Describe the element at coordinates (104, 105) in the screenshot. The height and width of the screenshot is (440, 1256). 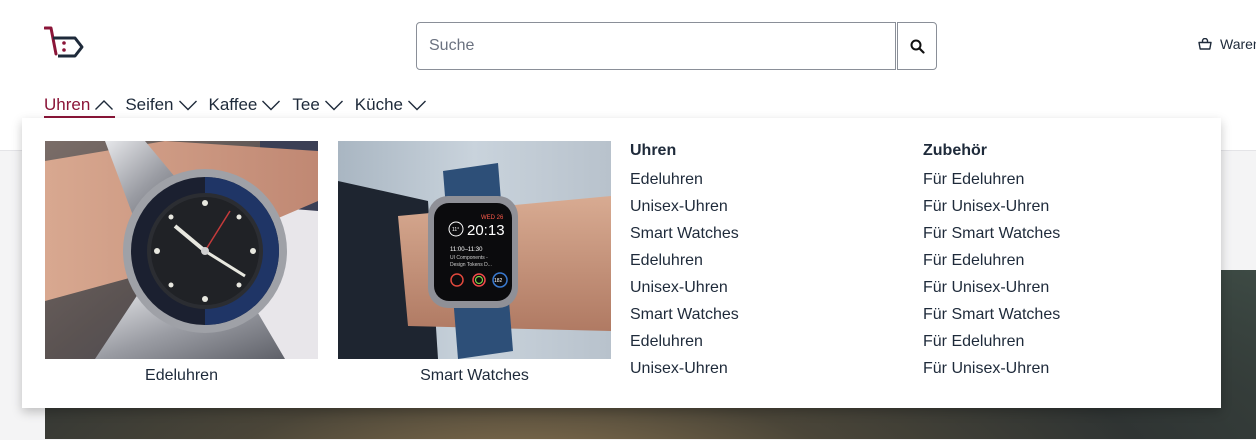
I see `chevron-up-icon` at that location.